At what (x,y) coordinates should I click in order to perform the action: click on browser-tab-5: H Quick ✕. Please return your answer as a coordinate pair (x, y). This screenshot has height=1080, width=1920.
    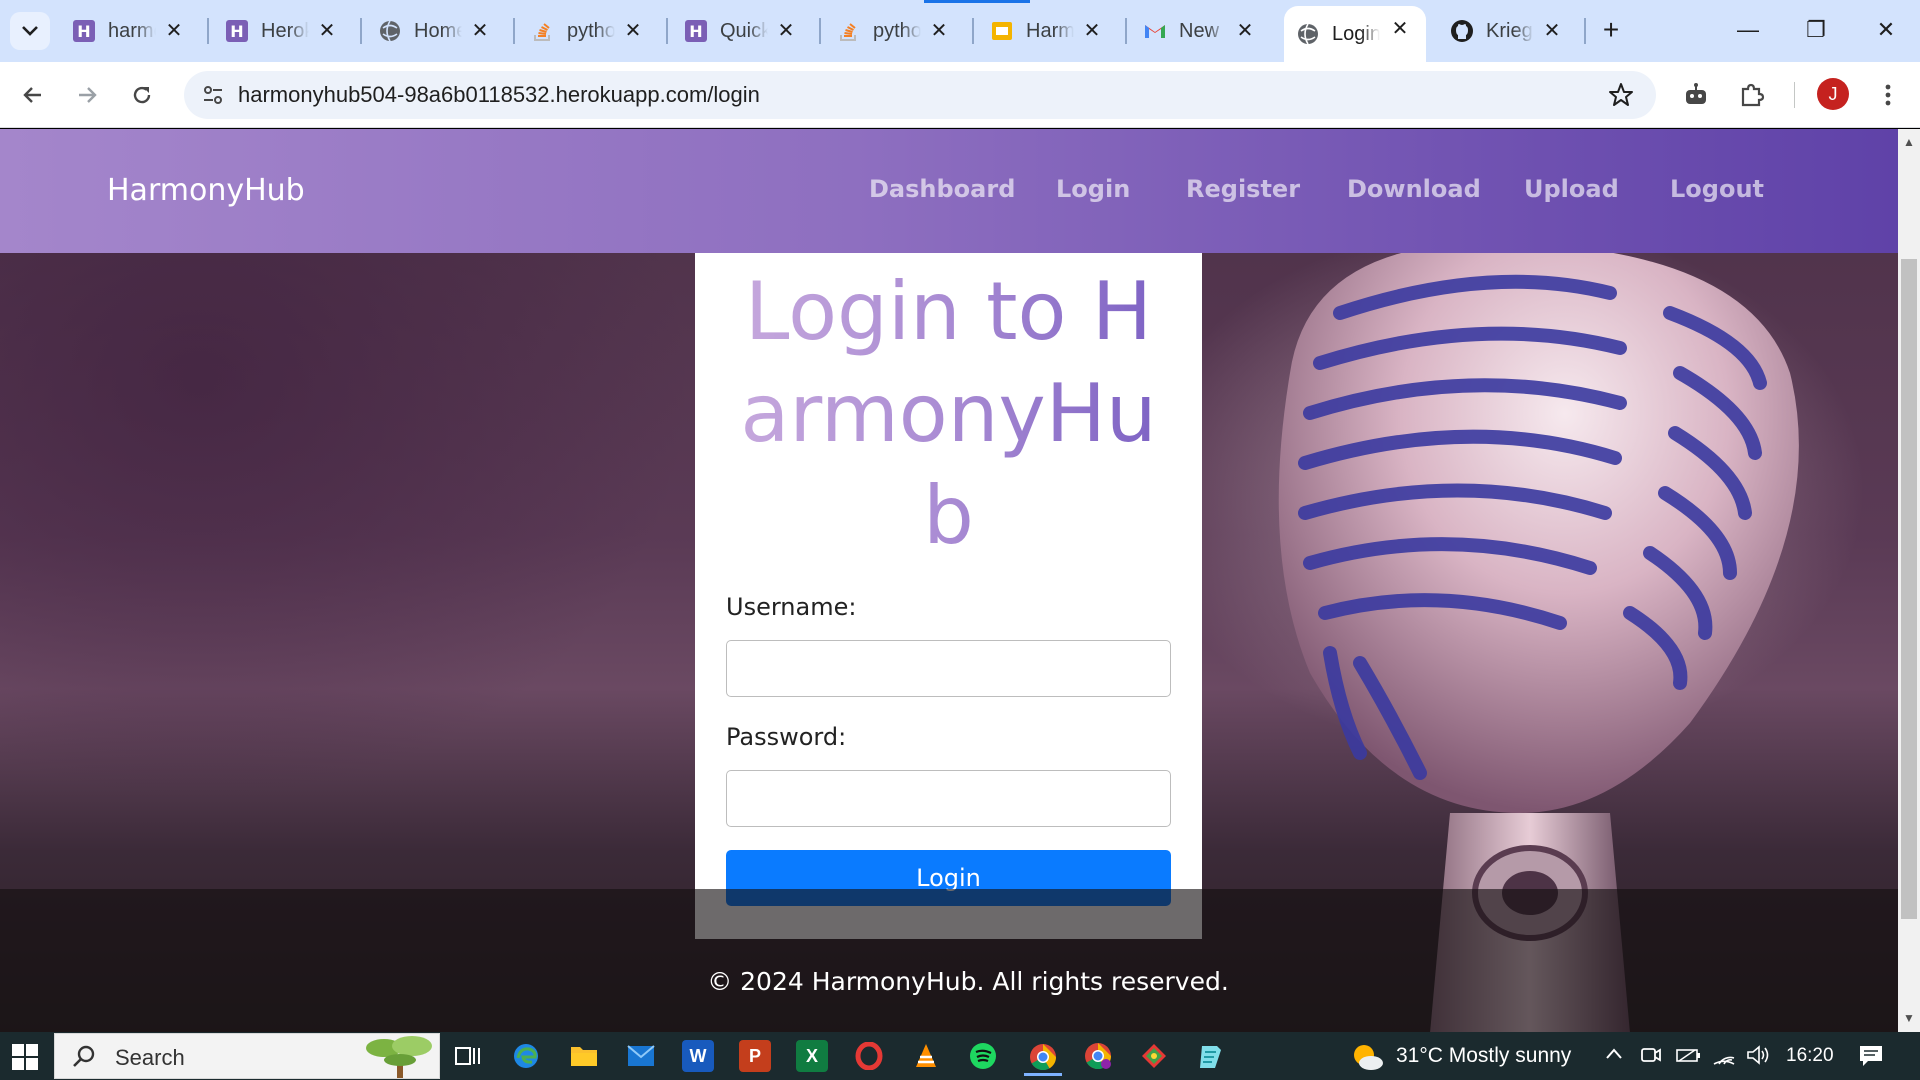
    Looking at the image, I should click on (742, 31).